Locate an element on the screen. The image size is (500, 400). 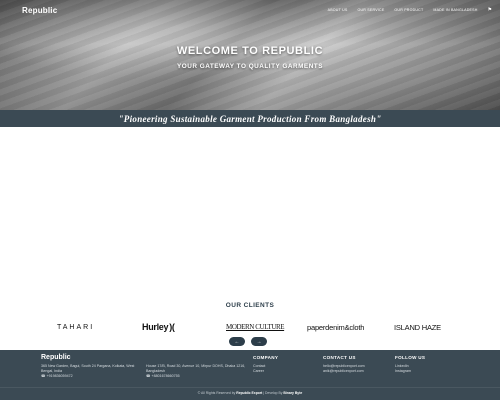
footer-logo: Republic is located at coordinates (56, 357).